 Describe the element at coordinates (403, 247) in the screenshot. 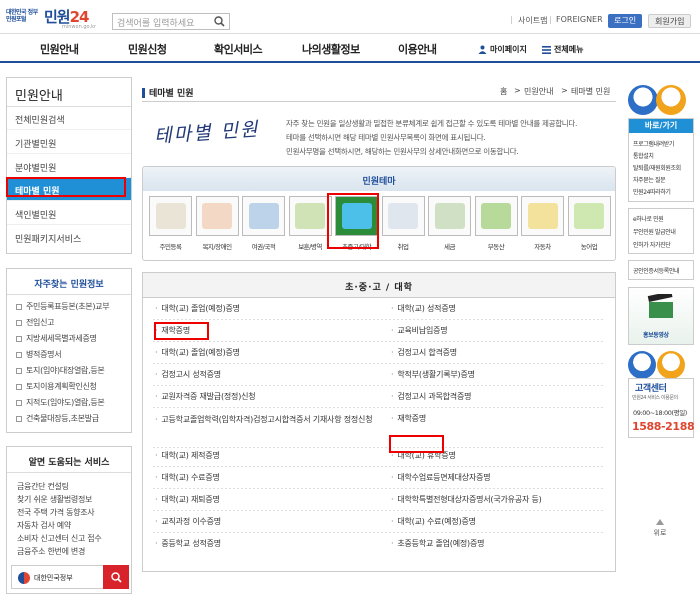

I see `theme-tile-label: 취업` at that location.